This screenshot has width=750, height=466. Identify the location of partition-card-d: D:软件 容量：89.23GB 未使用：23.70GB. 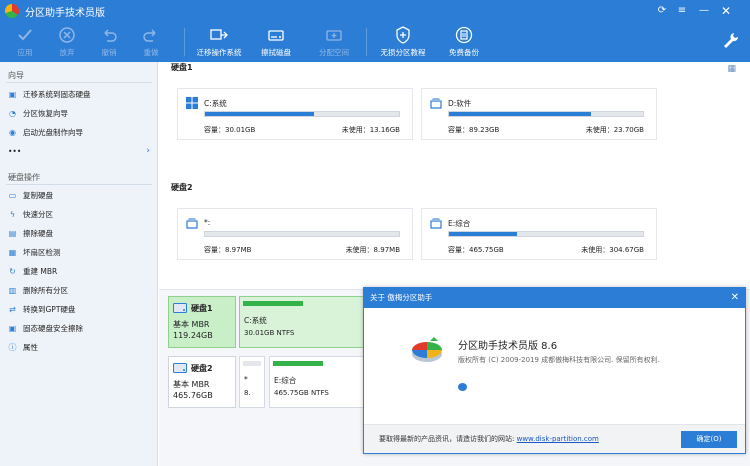
(539, 114).